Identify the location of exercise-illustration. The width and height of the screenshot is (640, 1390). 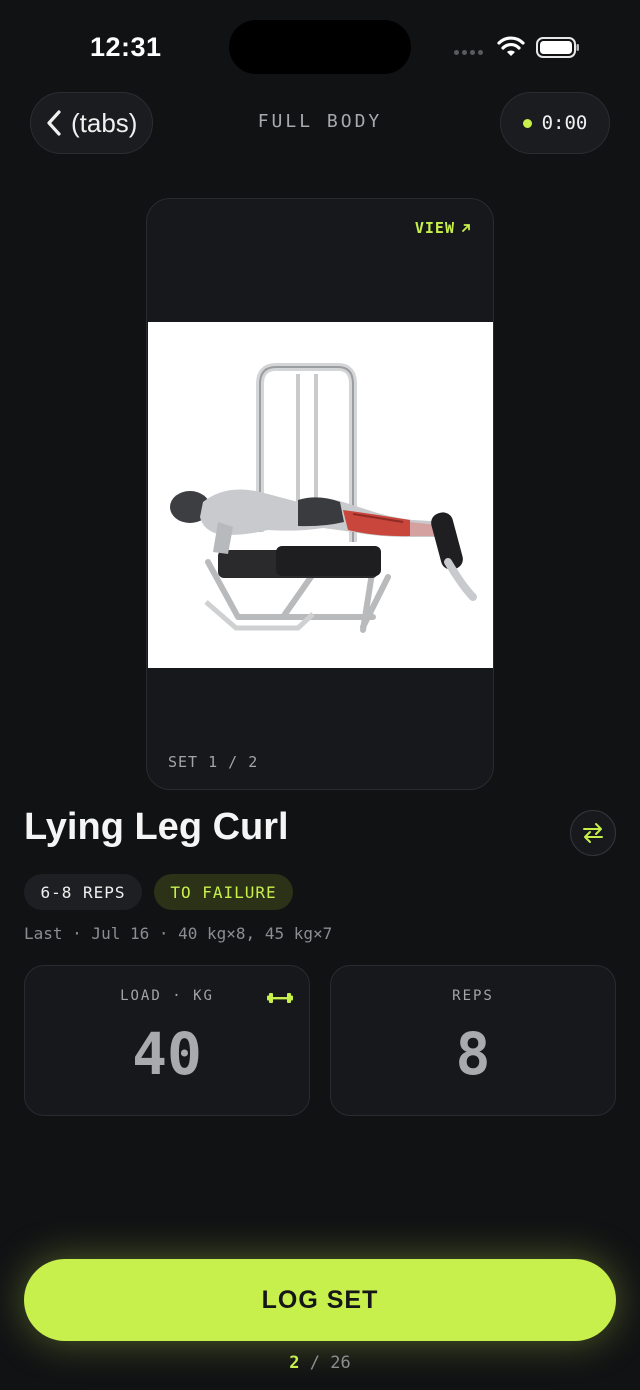
(321, 495).